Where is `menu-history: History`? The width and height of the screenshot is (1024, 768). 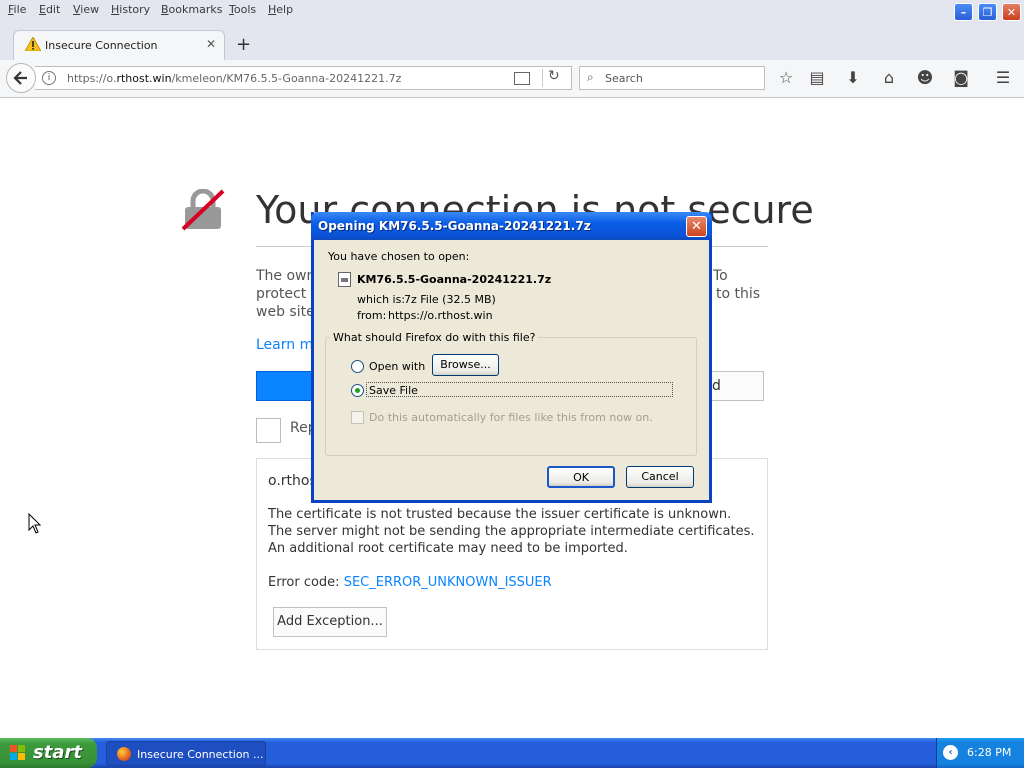 menu-history: History is located at coordinates (130, 9).